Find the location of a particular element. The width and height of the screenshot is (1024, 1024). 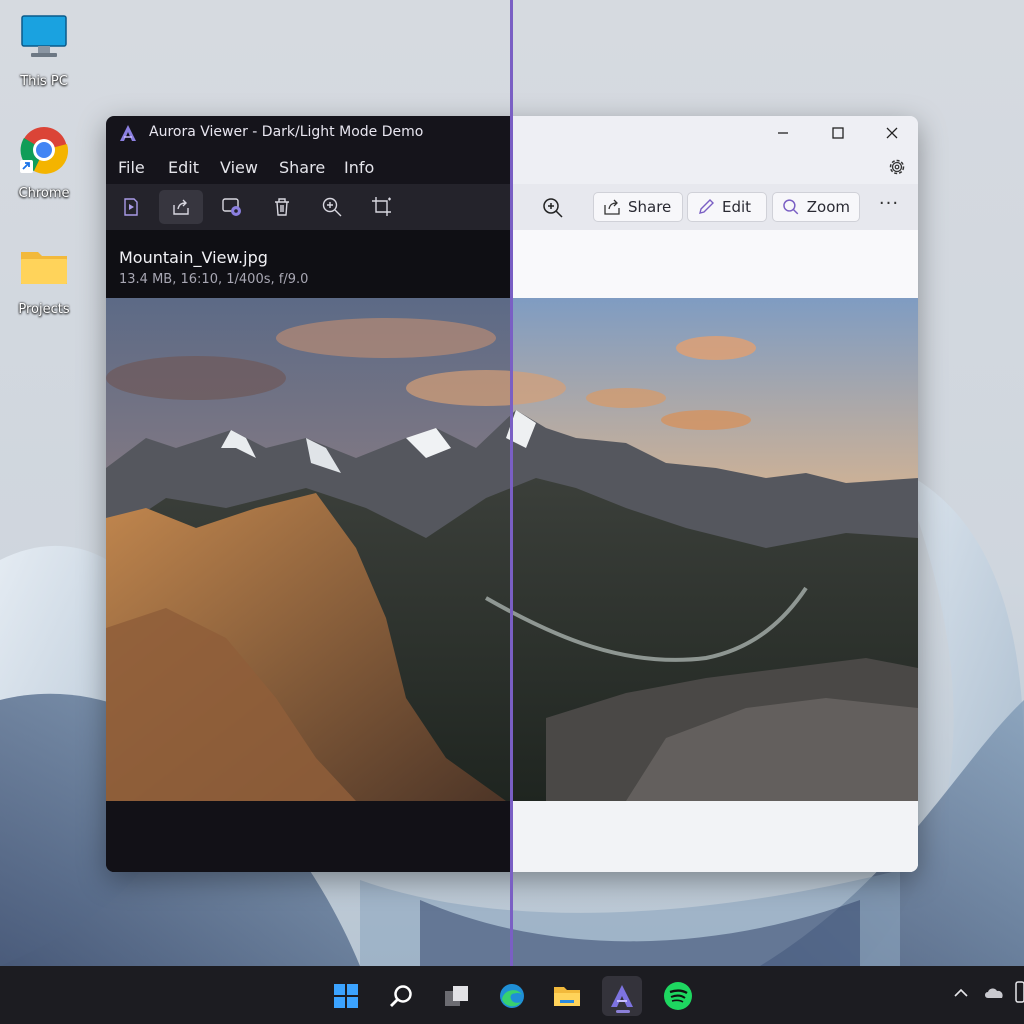

notification-icon is located at coordinates (1019, 992).